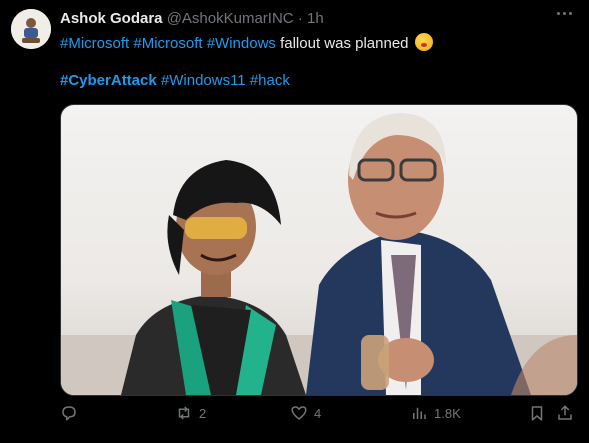 The width and height of the screenshot is (589, 443). What do you see at coordinates (315, 18) in the screenshot?
I see `post-time: 1h` at bounding box center [315, 18].